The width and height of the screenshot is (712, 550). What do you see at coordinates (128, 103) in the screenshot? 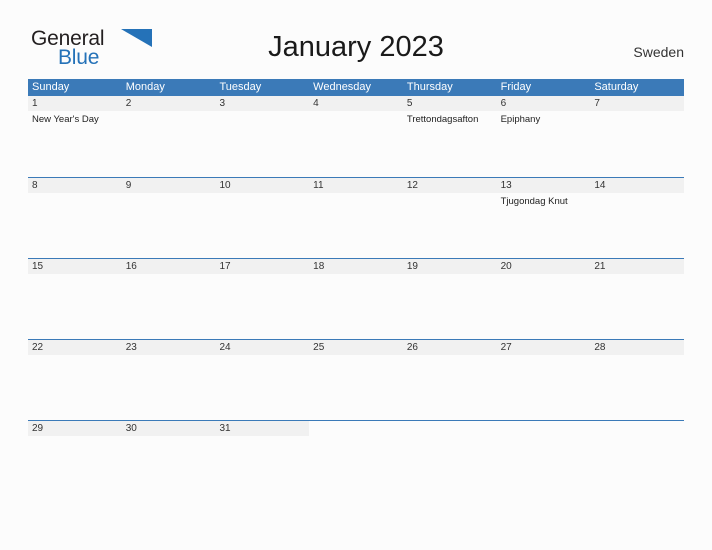
I see `day-number: 2` at bounding box center [128, 103].